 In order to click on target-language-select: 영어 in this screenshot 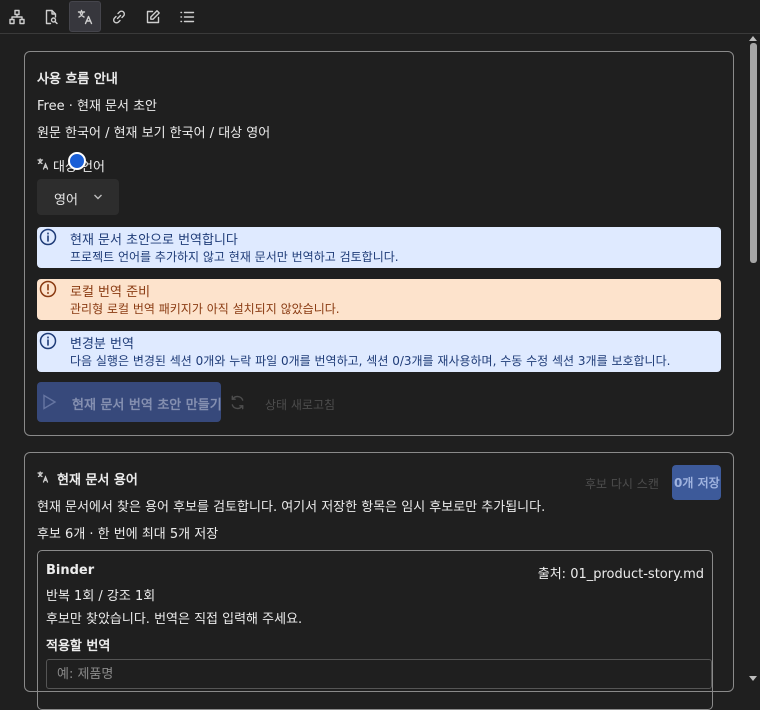, I will do `click(78, 197)`.